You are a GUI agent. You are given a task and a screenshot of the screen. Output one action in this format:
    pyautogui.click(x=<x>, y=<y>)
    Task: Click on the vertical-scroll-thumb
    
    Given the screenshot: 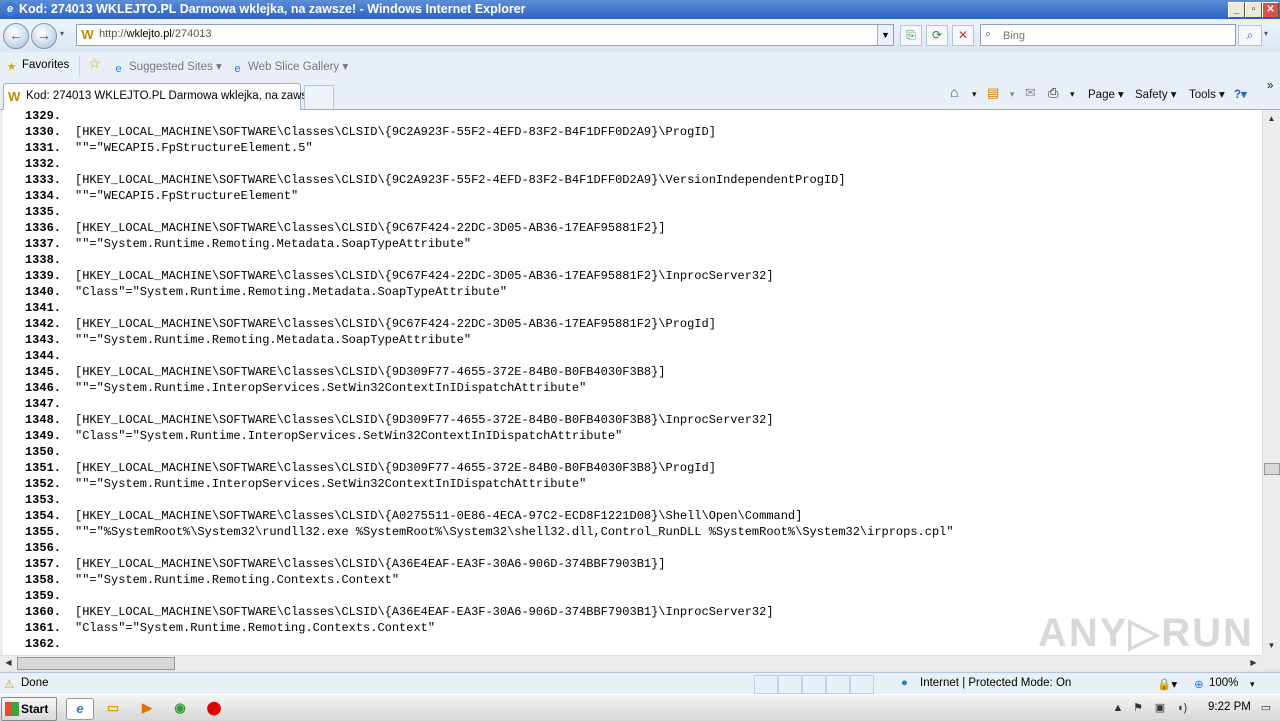 What is the action you would take?
    pyautogui.click(x=1272, y=469)
    